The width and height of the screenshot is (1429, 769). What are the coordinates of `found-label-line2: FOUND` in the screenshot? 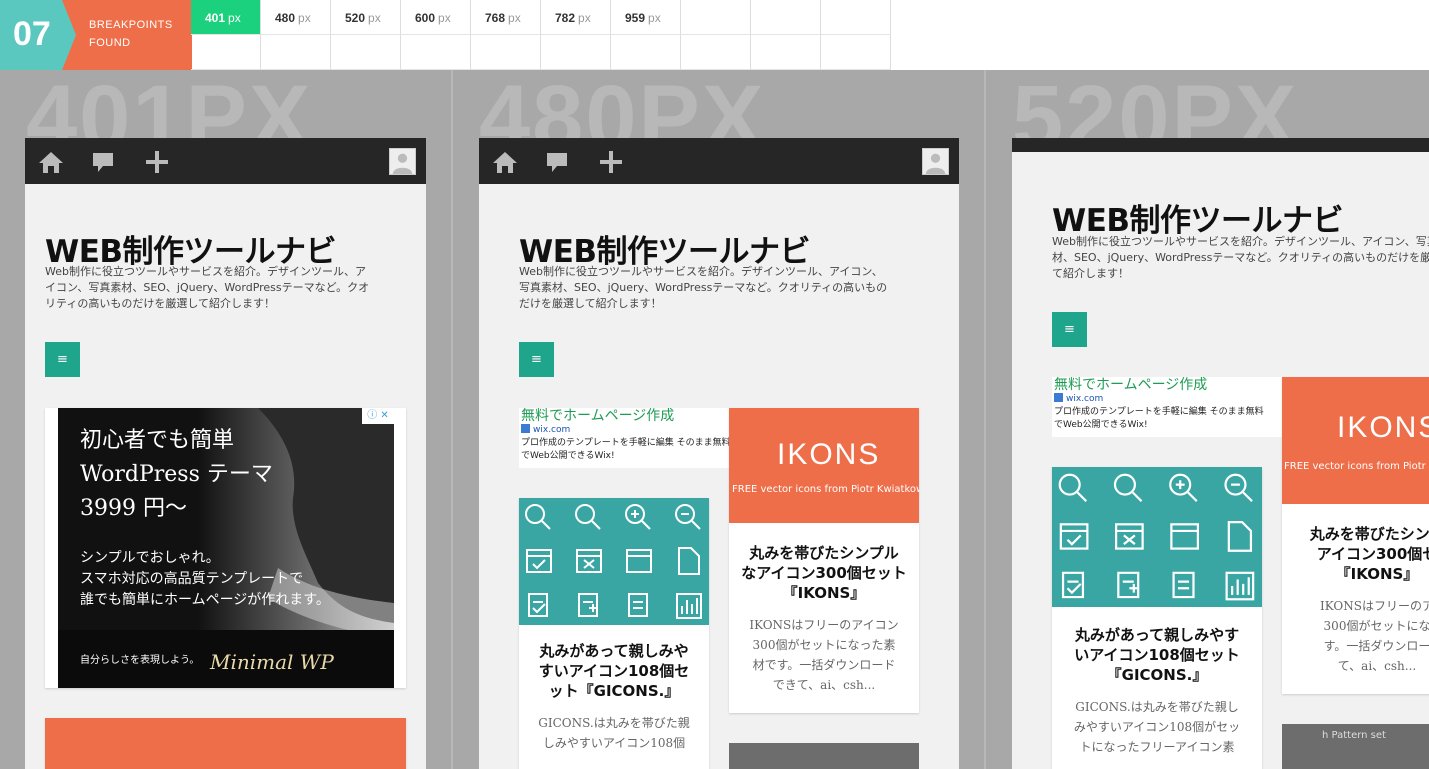 It's located at (110, 43).